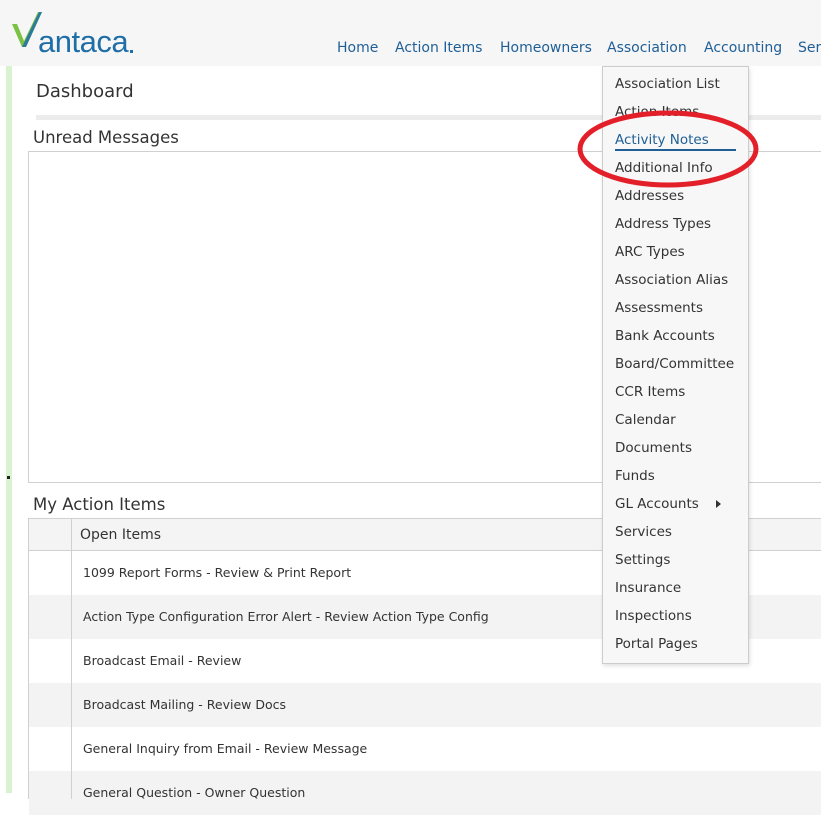 The height and width of the screenshot is (815, 821). Describe the element at coordinates (718, 504) in the screenshot. I see `submenu-arrow-icon` at that location.